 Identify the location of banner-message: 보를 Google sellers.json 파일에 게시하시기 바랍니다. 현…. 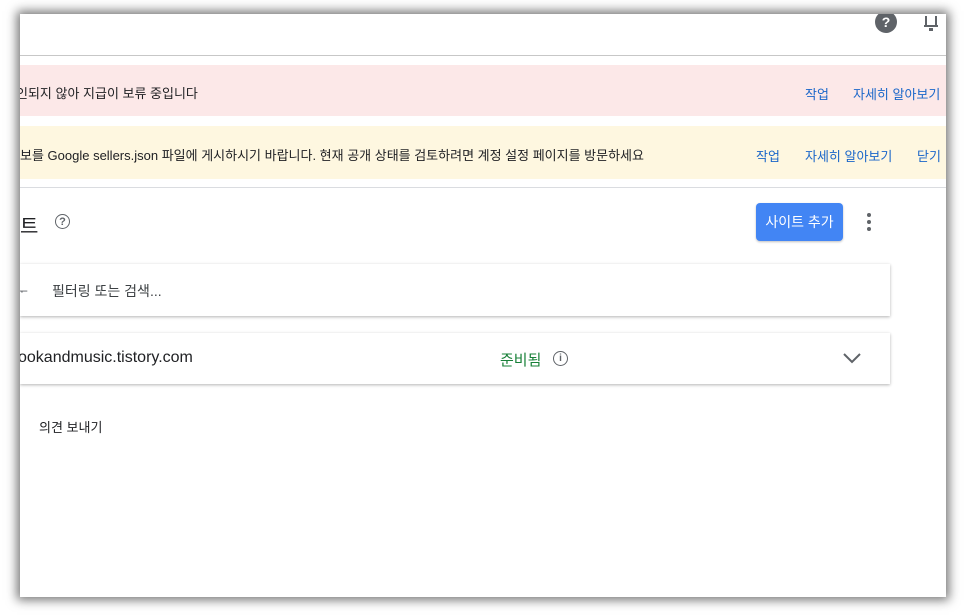
(332, 155).